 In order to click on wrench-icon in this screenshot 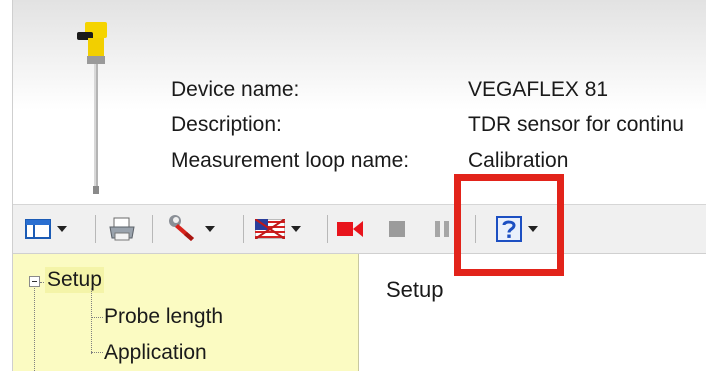, I will do `click(181, 228)`.